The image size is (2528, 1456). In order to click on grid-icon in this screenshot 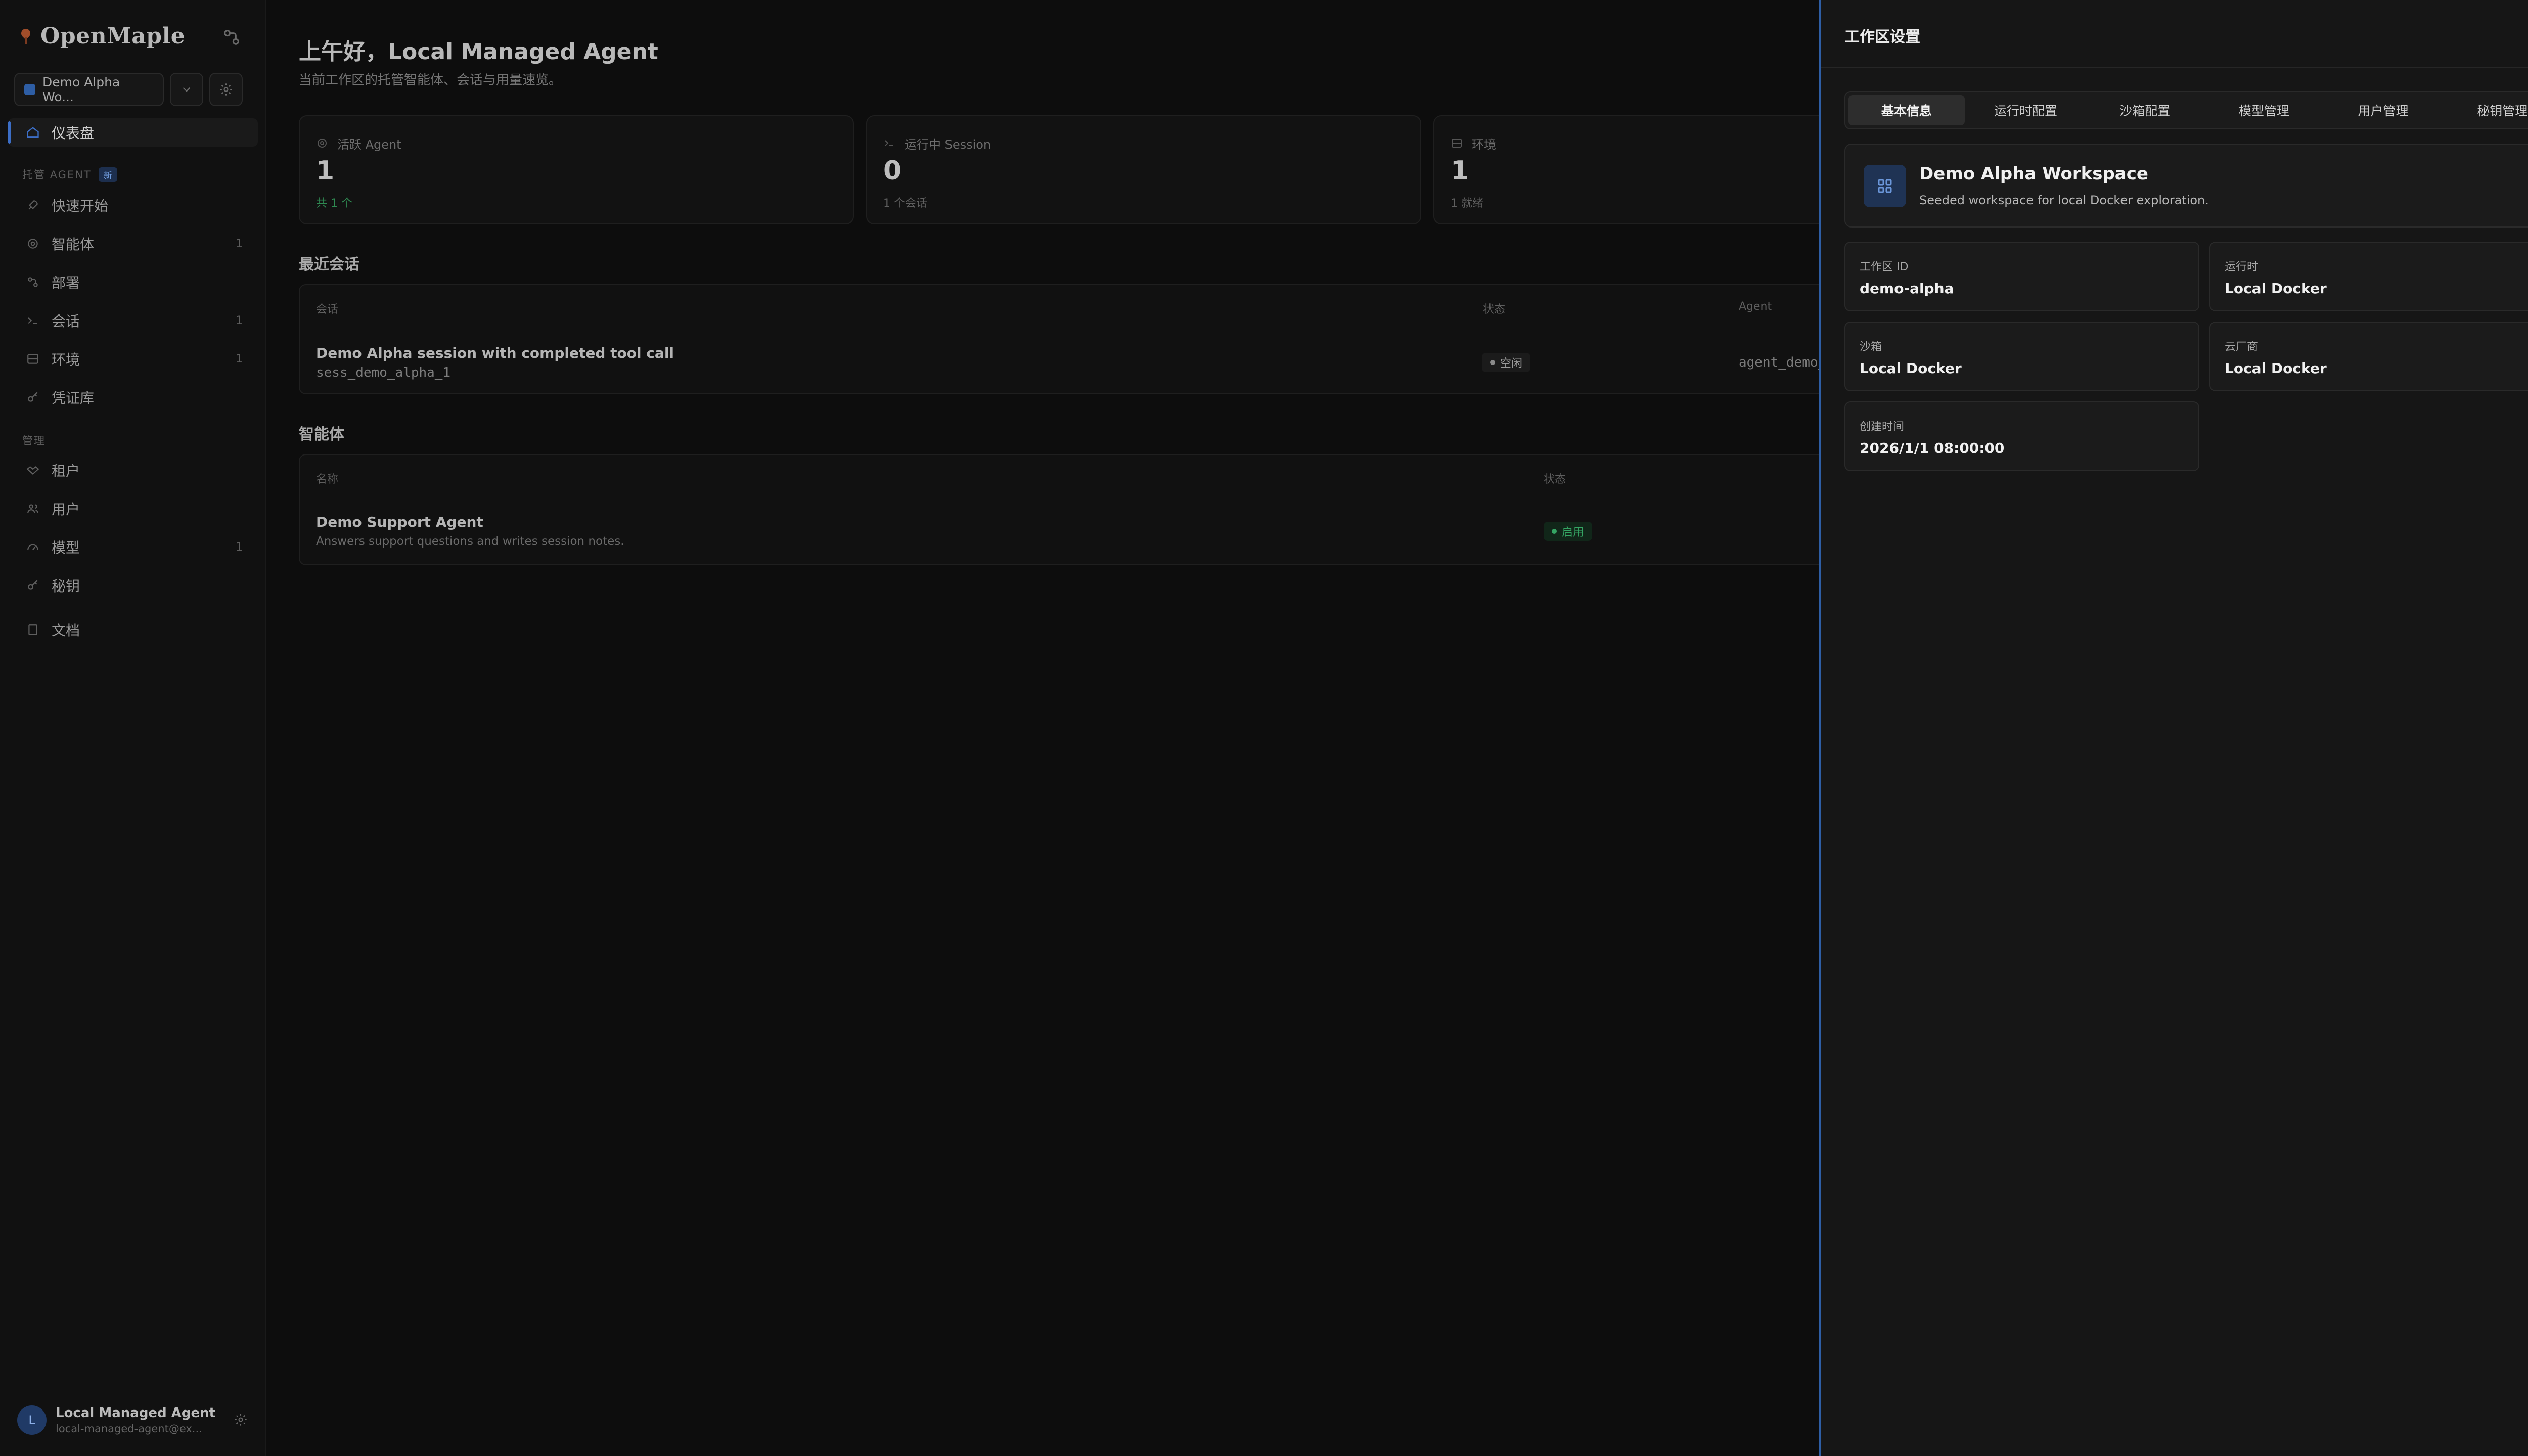, I will do `click(1885, 186)`.